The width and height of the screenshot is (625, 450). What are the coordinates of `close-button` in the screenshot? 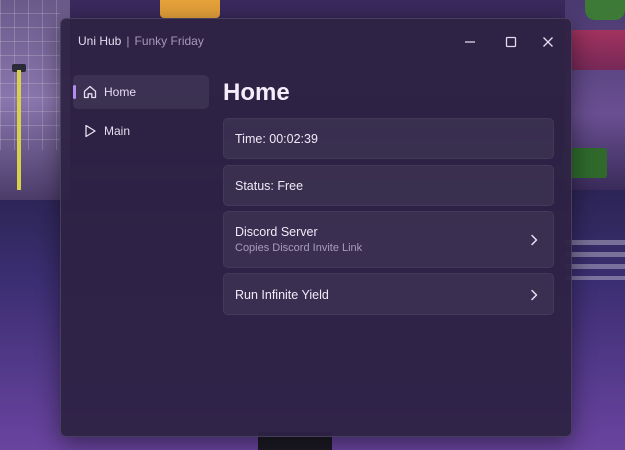 It's located at (548, 42).